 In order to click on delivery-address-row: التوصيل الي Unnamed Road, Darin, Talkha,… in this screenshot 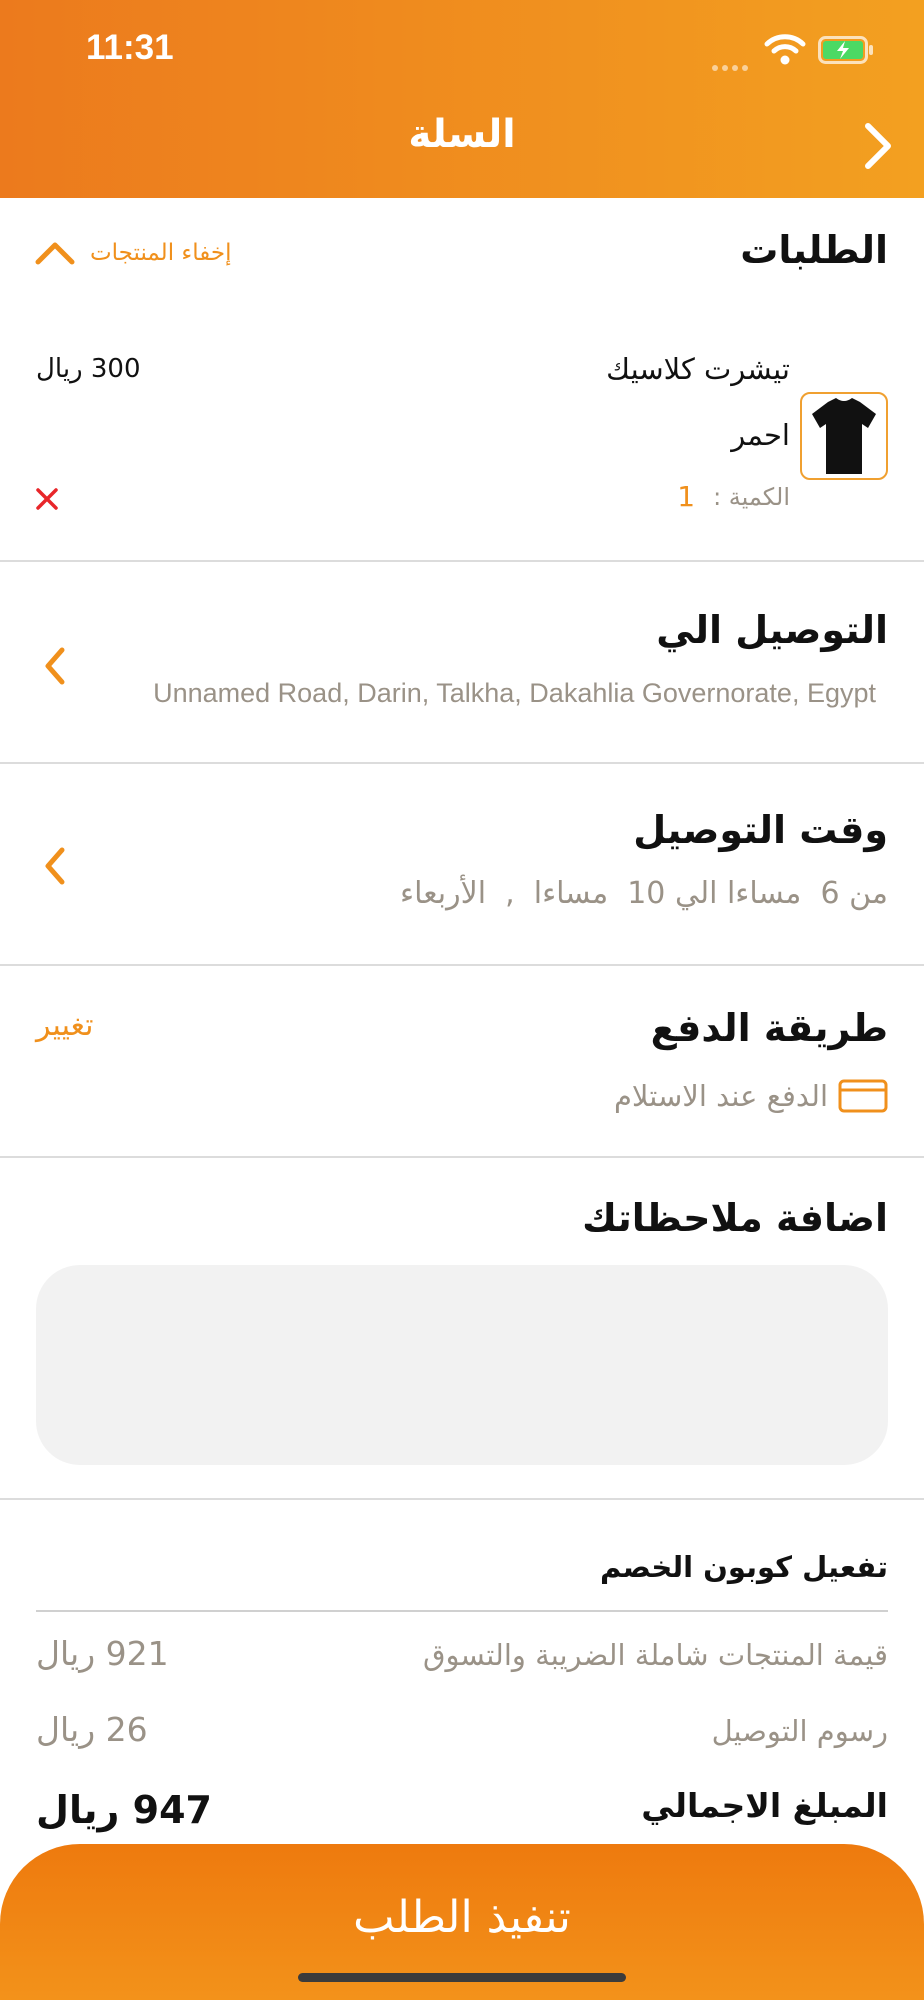, I will do `click(462, 662)`.